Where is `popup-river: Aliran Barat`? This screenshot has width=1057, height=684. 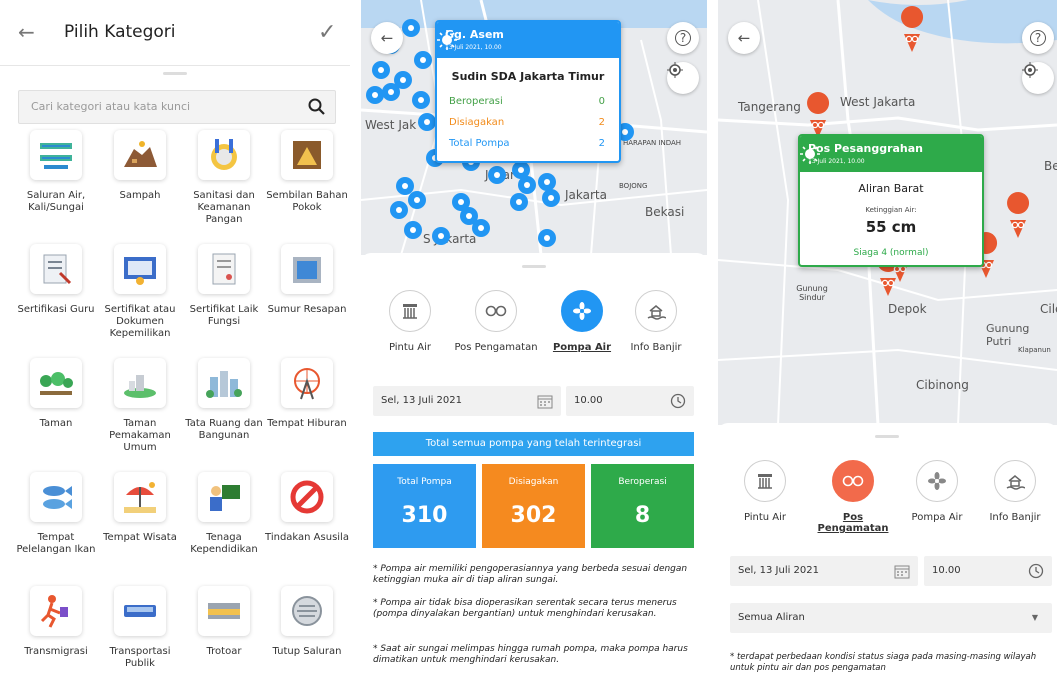
popup-river: Aliran Barat is located at coordinates (891, 188).